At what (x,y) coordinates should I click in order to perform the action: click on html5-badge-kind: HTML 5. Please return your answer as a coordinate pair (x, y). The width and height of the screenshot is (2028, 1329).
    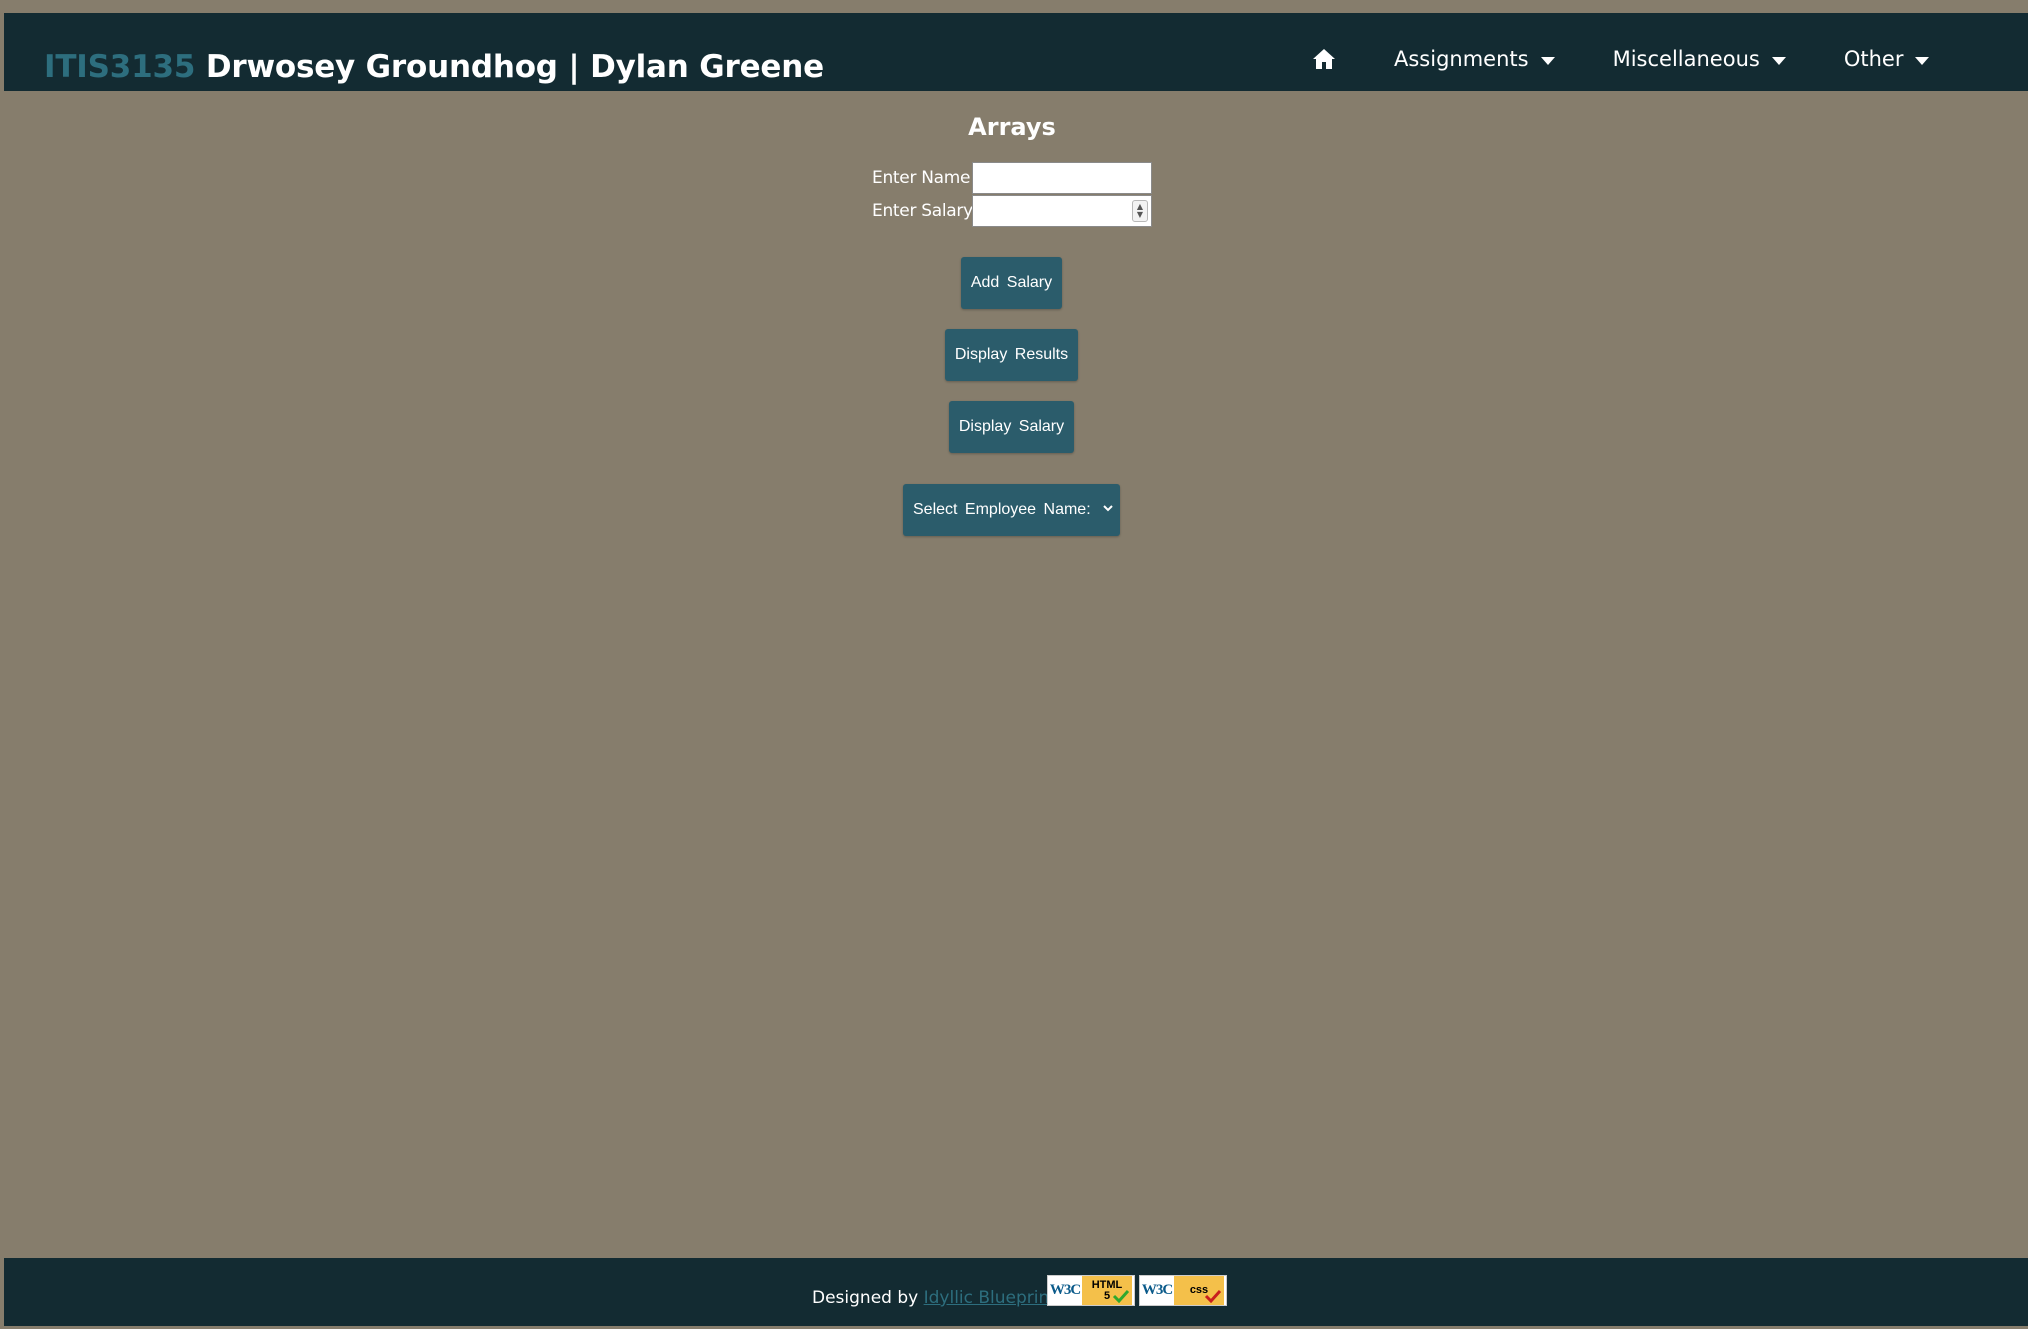
    Looking at the image, I should click on (1107, 1290).